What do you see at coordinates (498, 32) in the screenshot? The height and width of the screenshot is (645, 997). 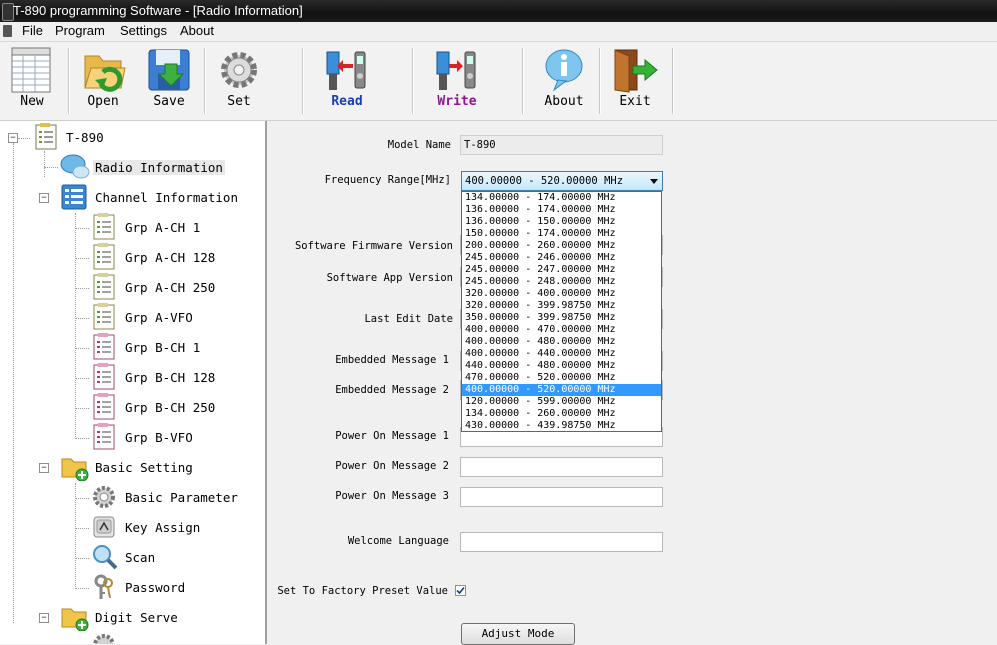 I see `menu-bar: File Program Settings About` at bounding box center [498, 32].